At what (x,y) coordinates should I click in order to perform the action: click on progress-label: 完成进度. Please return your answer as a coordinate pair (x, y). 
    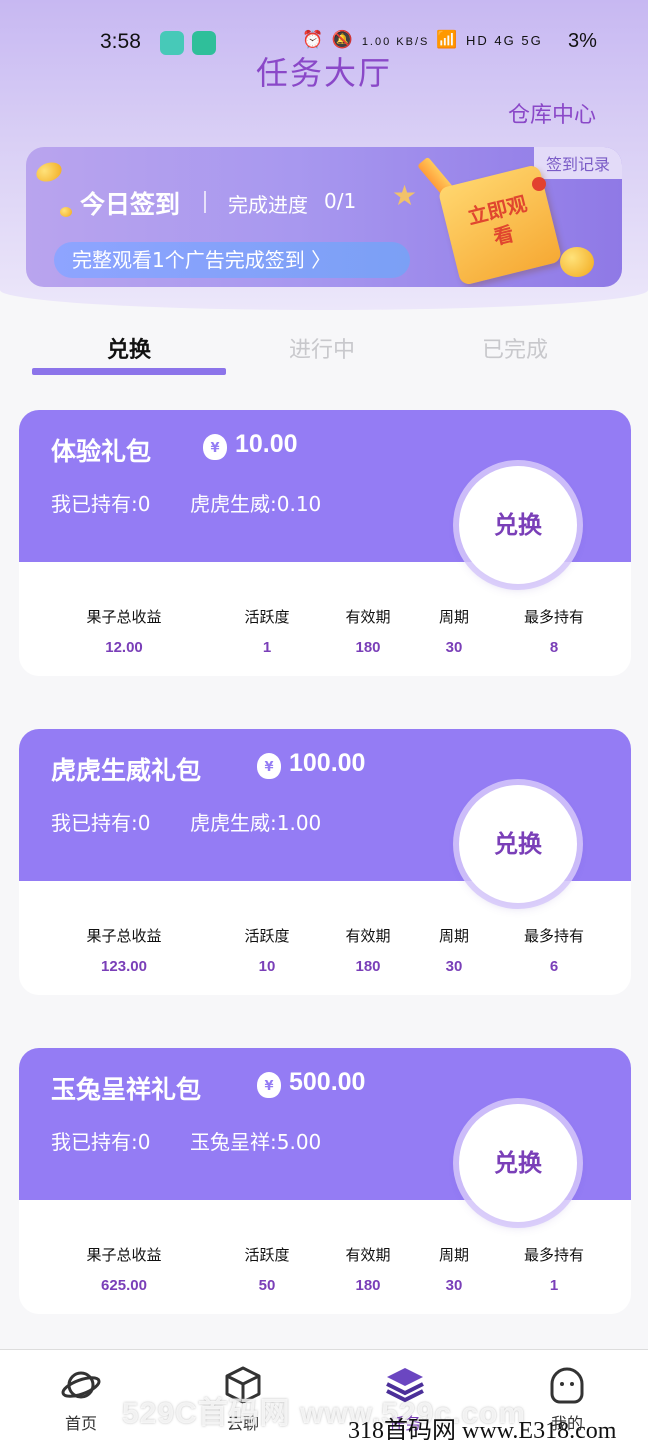
    Looking at the image, I should click on (268, 205).